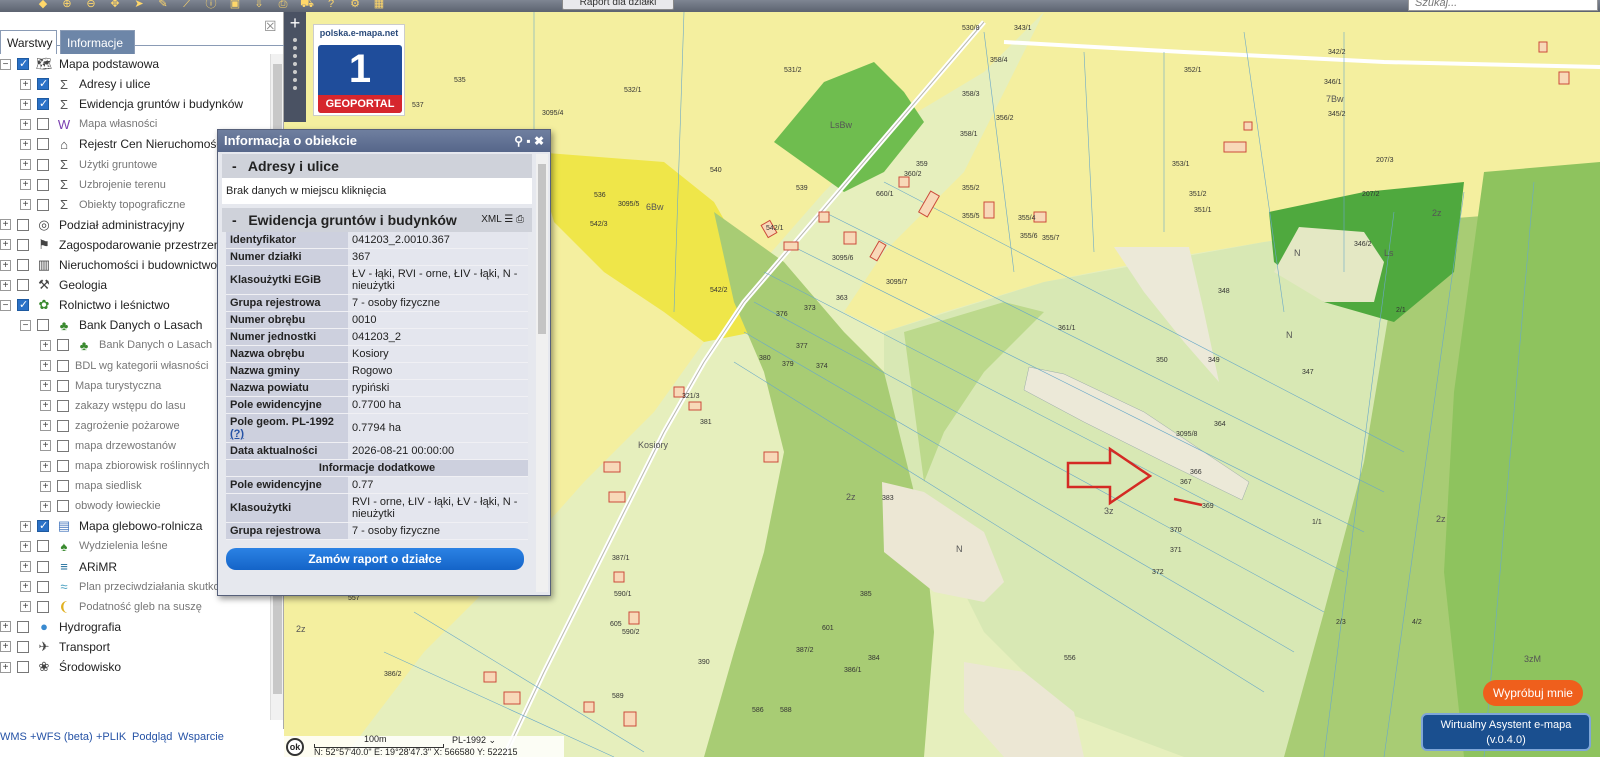  What do you see at coordinates (237, 434) in the screenshot?
I see `help-link: (?)` at bounding box center [237, 434].